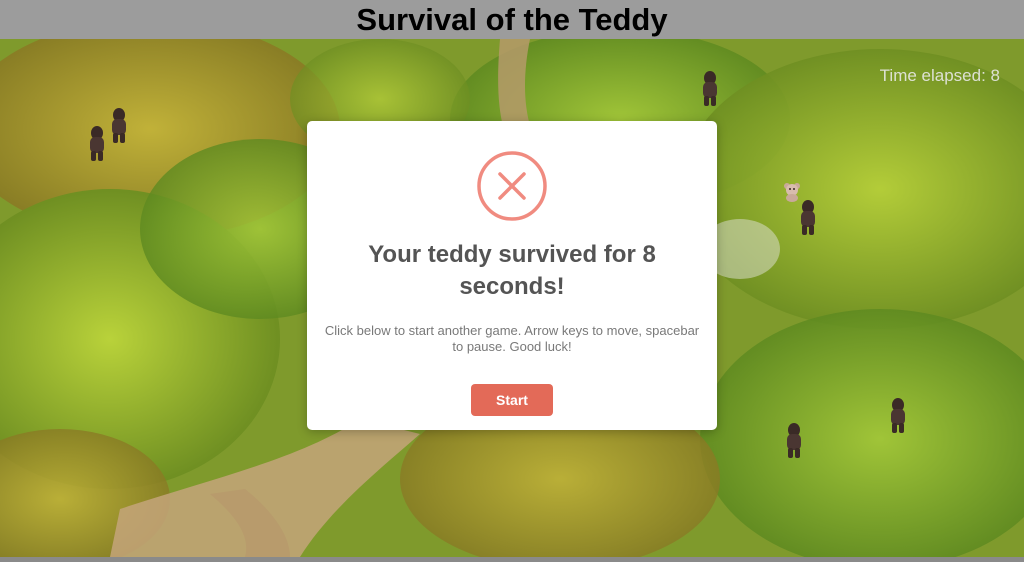  I want to click on game-title: Survival of the Teddy, so click(512, 19).